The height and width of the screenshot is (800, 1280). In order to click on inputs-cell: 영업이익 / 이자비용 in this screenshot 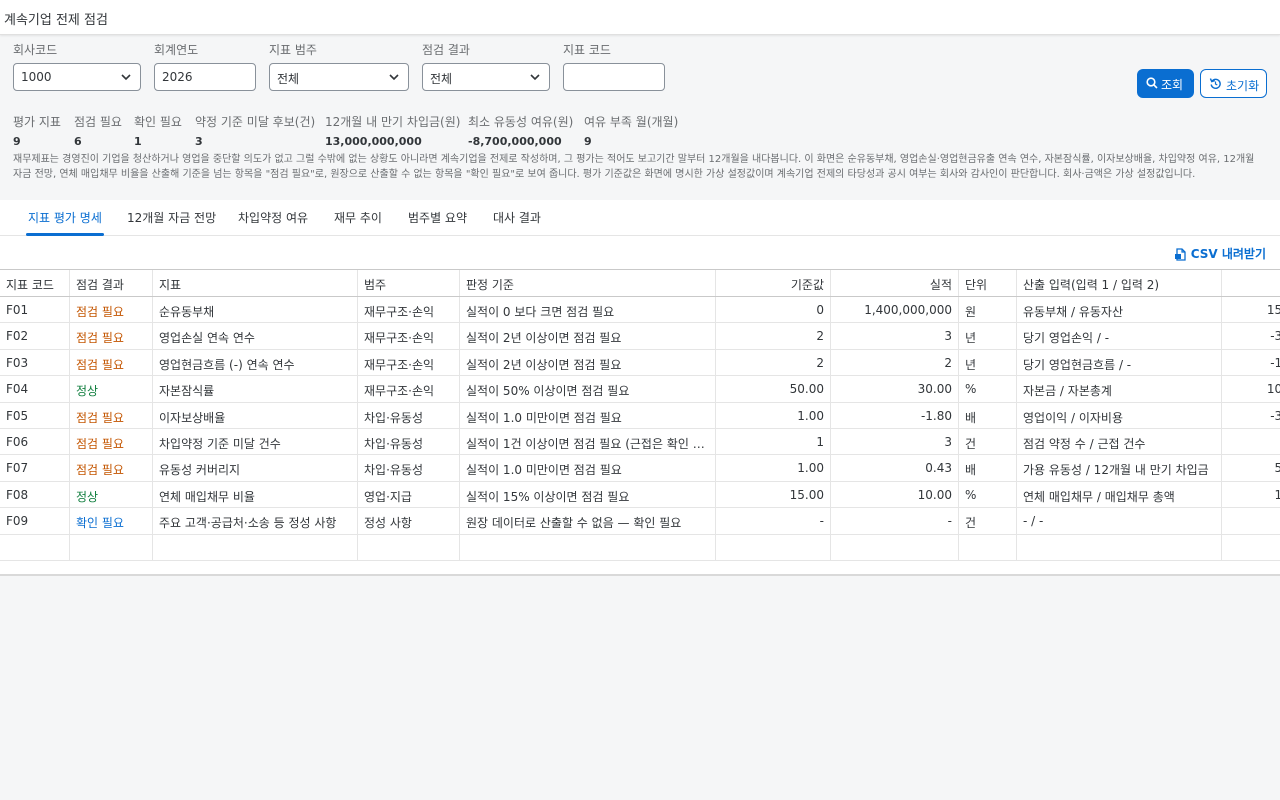, I will do `click(1119, 415)`.